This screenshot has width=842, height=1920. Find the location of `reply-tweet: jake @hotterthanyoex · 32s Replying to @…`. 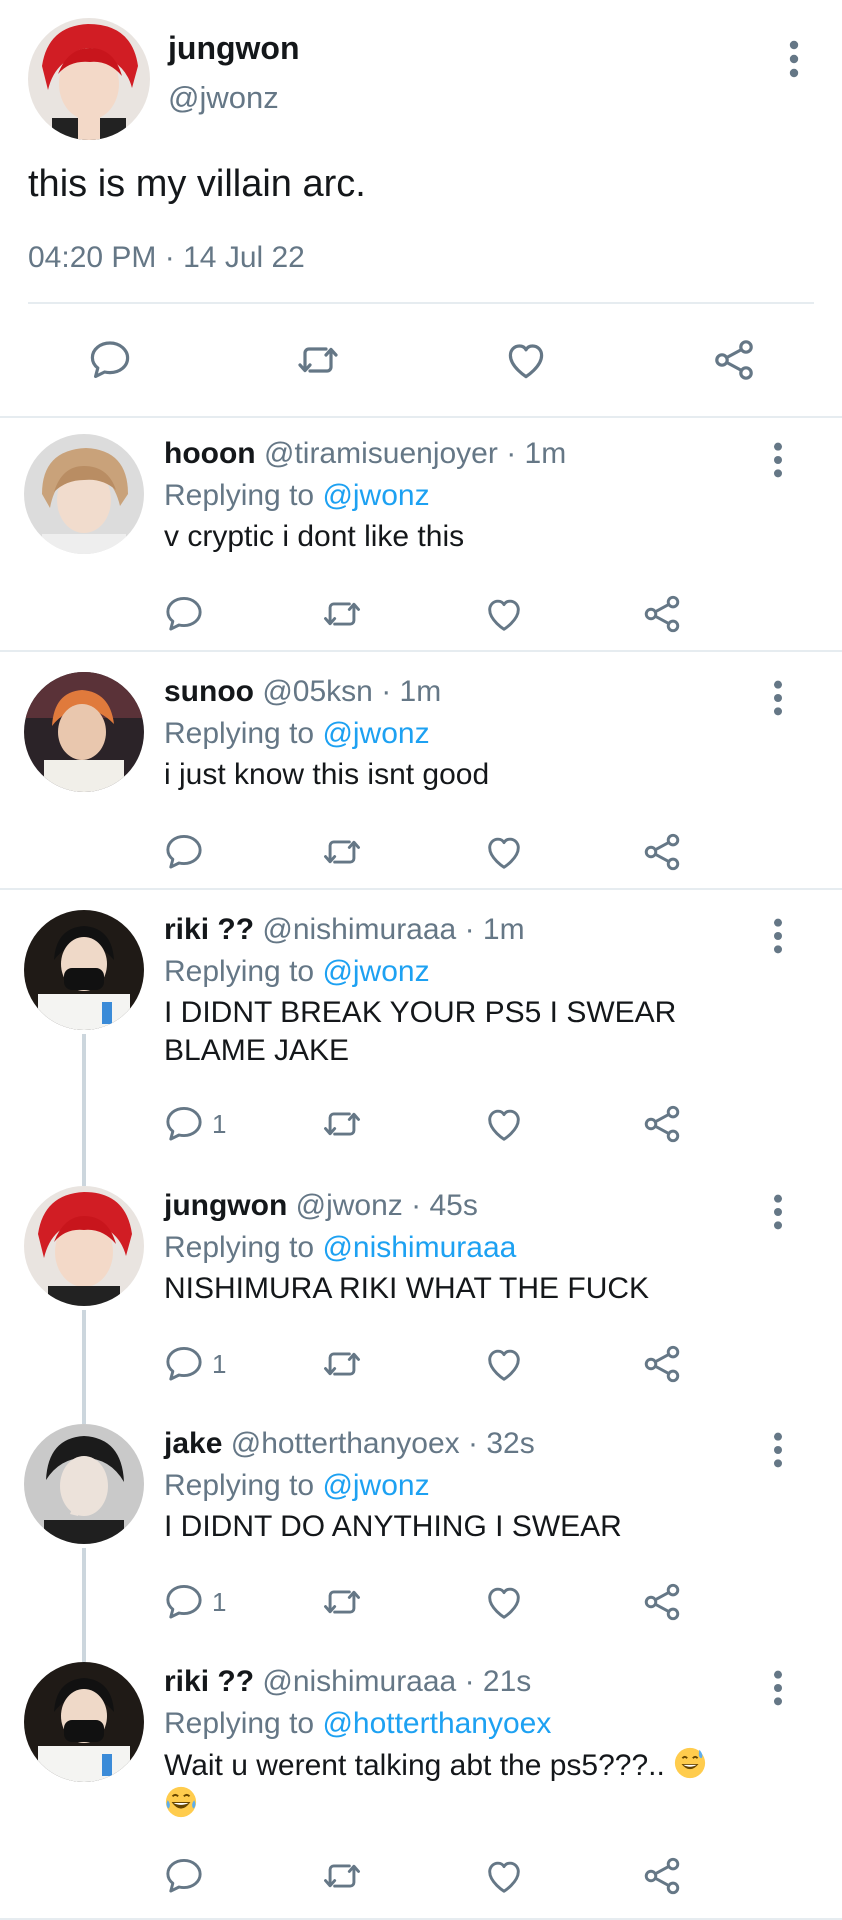

reply-tweet: jake @hotterthanyoex · 32s Replying to @… is located at coordinates (421, 1529).